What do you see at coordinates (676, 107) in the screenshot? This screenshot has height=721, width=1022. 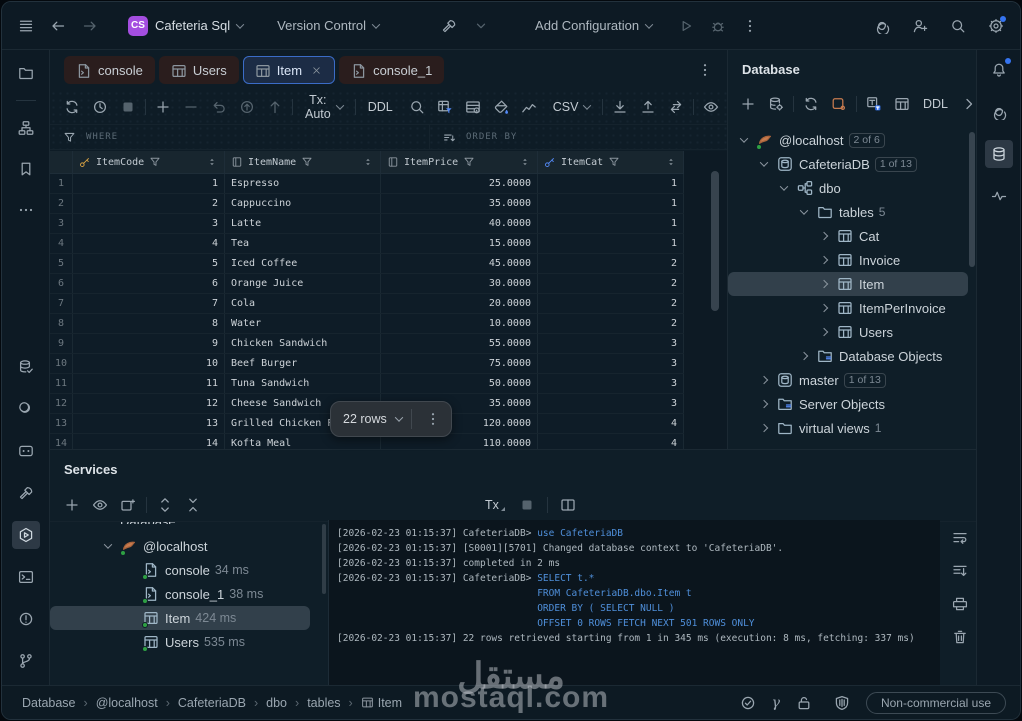 I see `compare-button` at bounding box center [676, 107].